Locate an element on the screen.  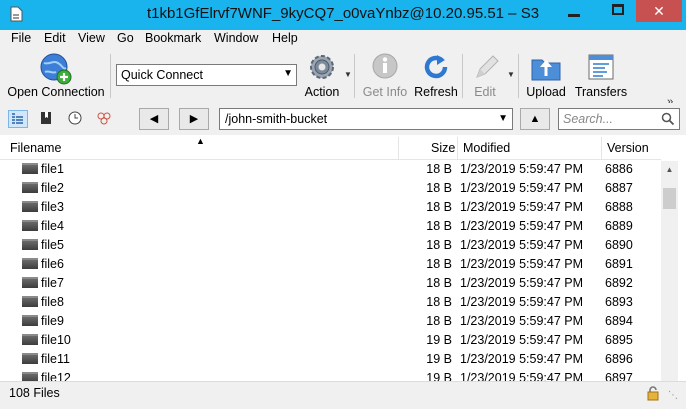
menu-file: File is located at coordinates (21, 38).